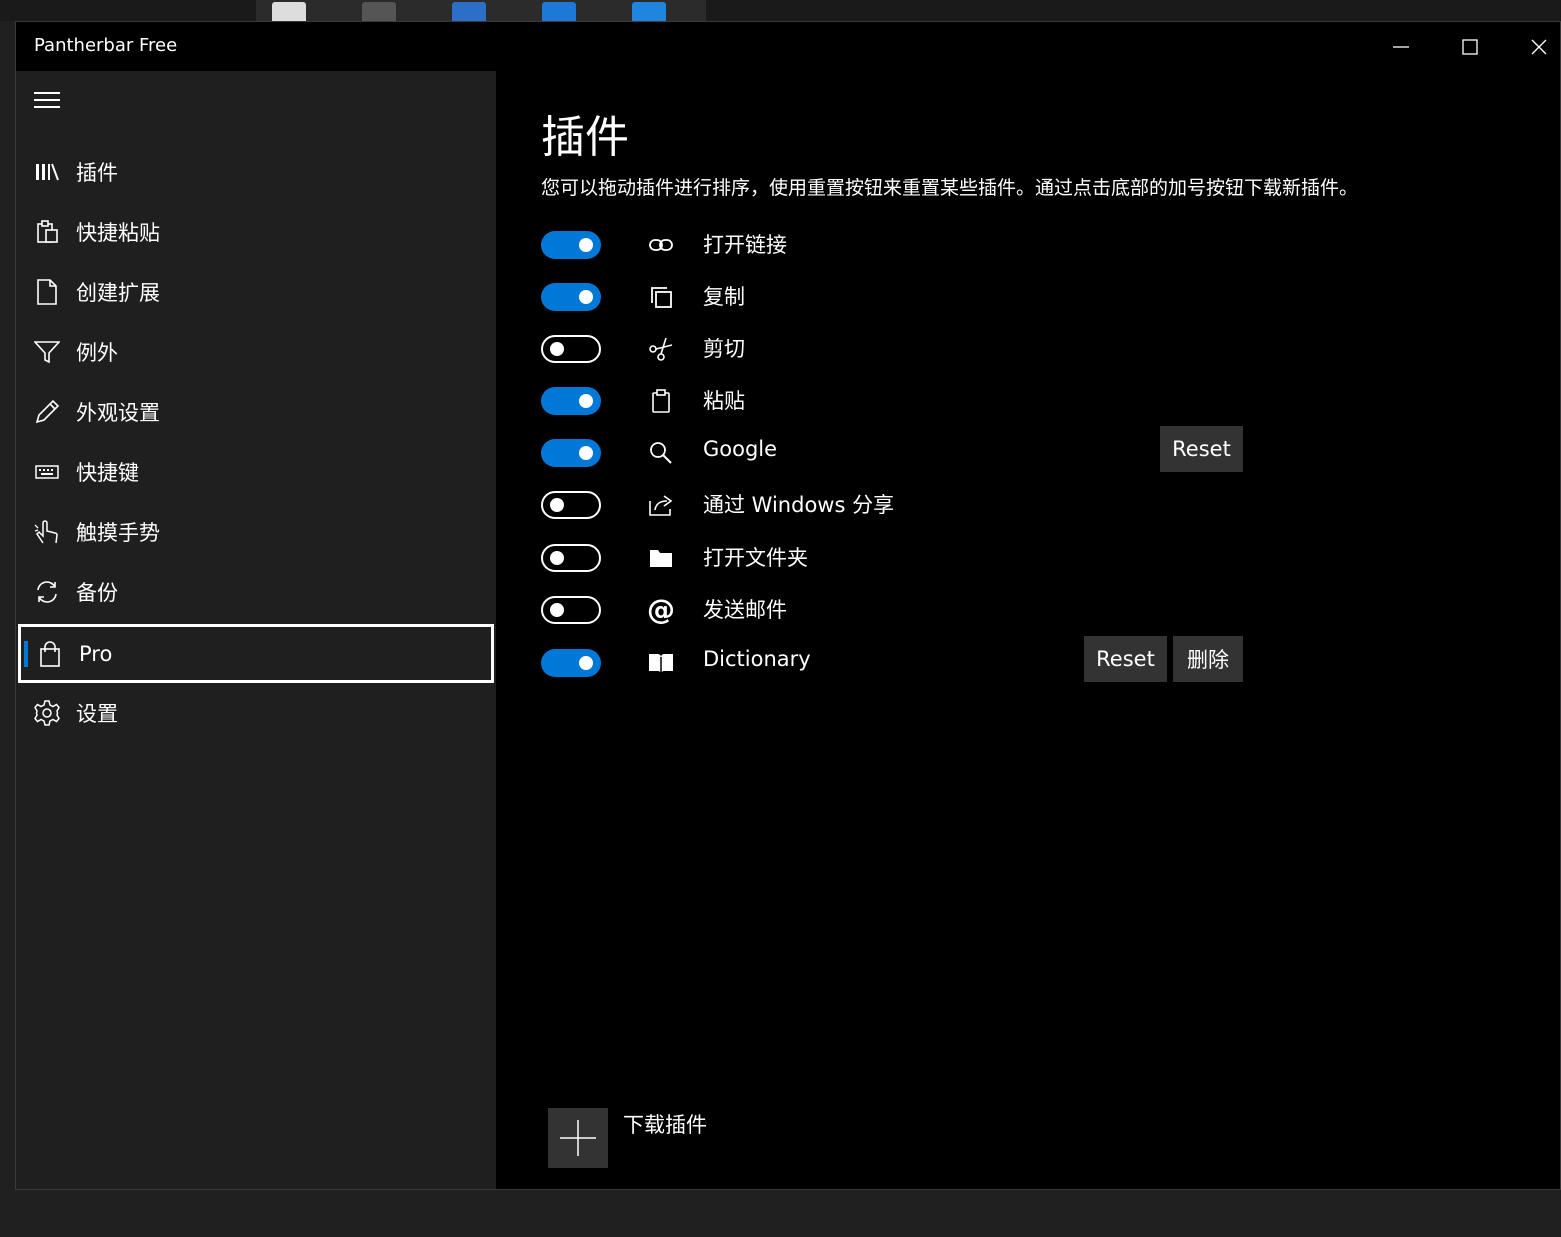  Describe the element at coordinates (901, 353) in the screenshot. I see `plugin-row-cut: 剪切` at that location.